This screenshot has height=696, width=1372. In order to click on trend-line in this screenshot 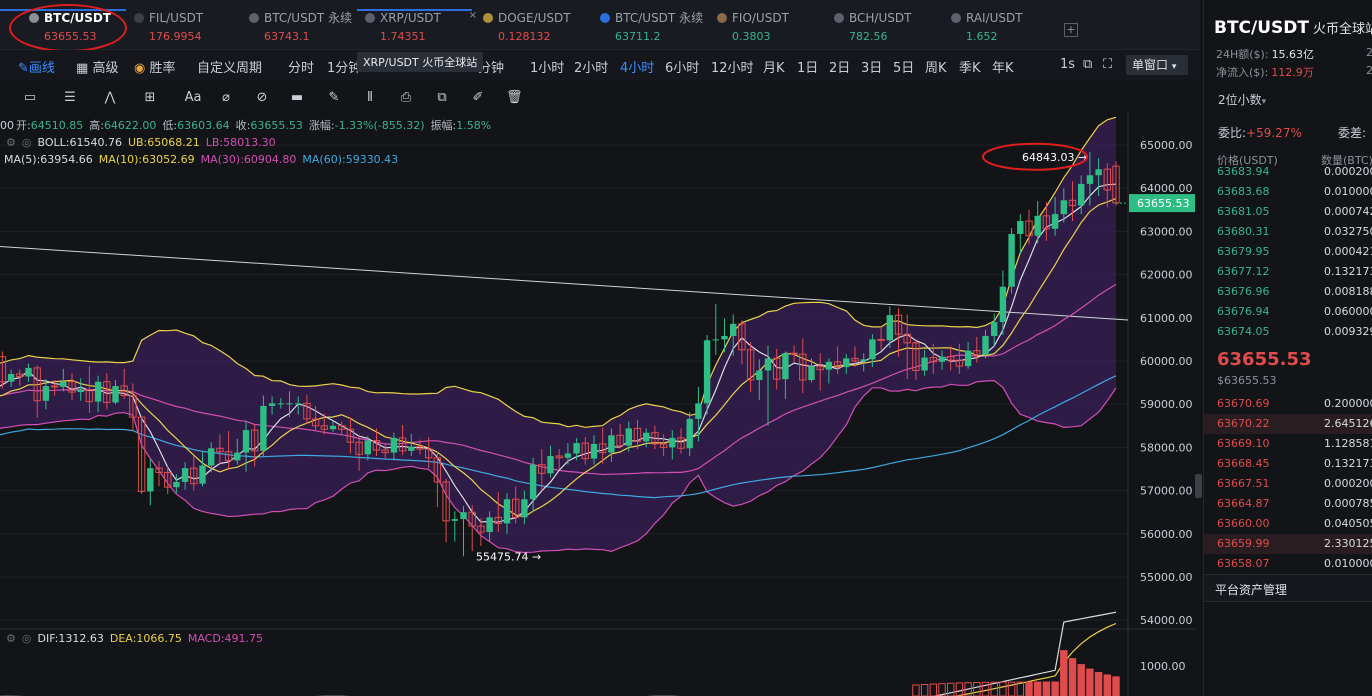, I will do `click(564, 283)`.